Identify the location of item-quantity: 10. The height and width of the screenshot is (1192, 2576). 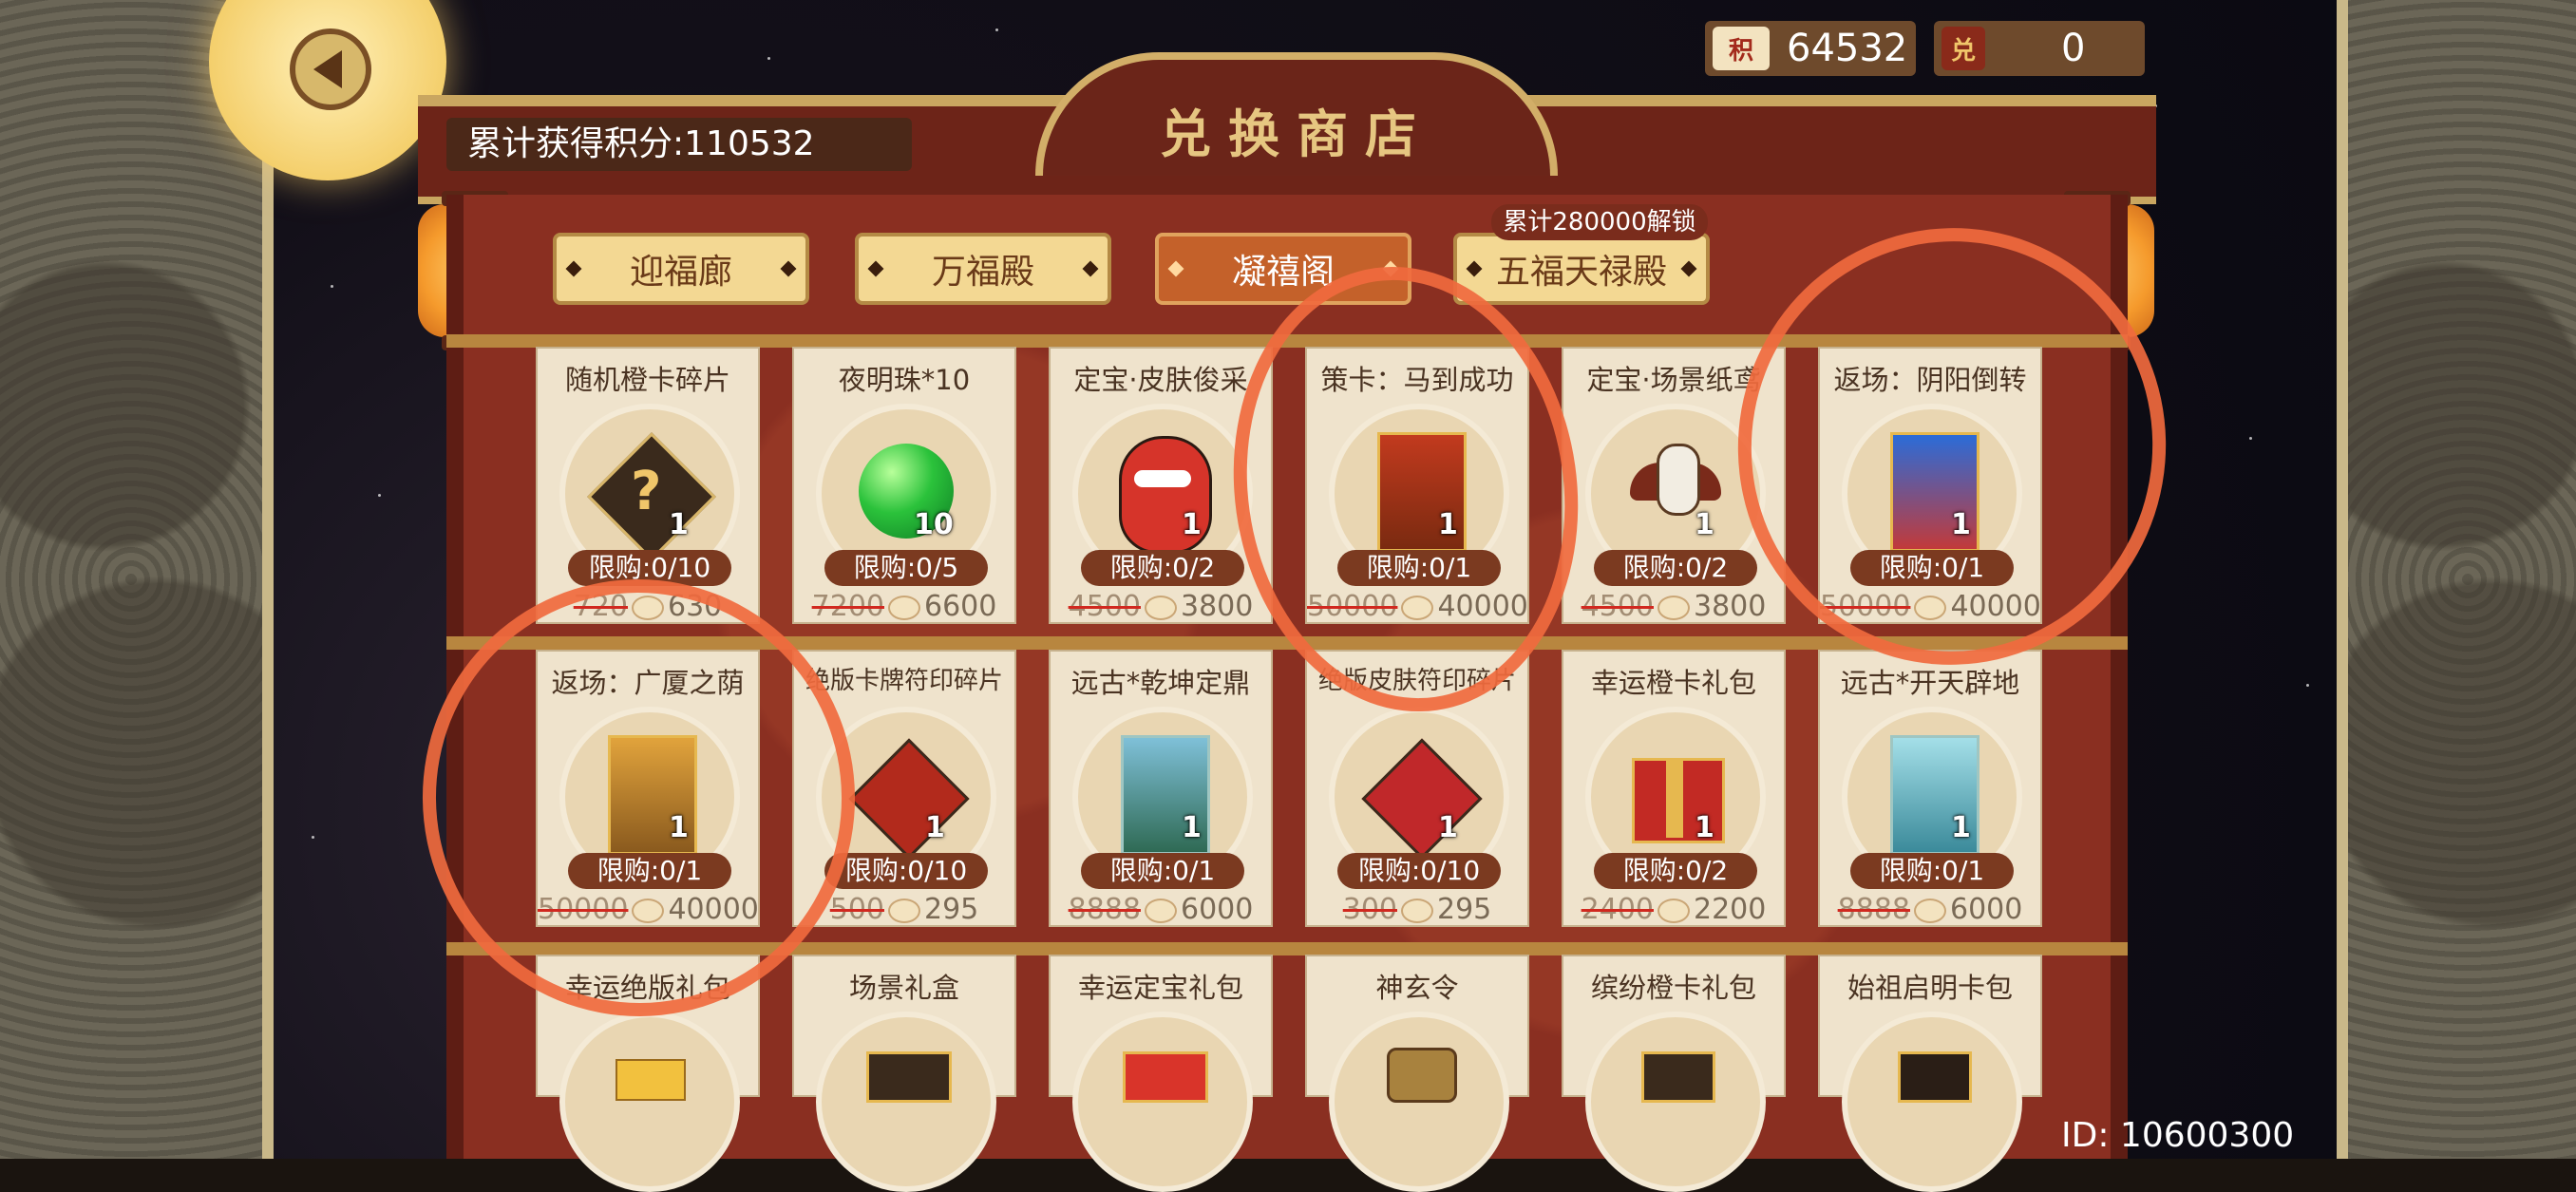
(934, 524).